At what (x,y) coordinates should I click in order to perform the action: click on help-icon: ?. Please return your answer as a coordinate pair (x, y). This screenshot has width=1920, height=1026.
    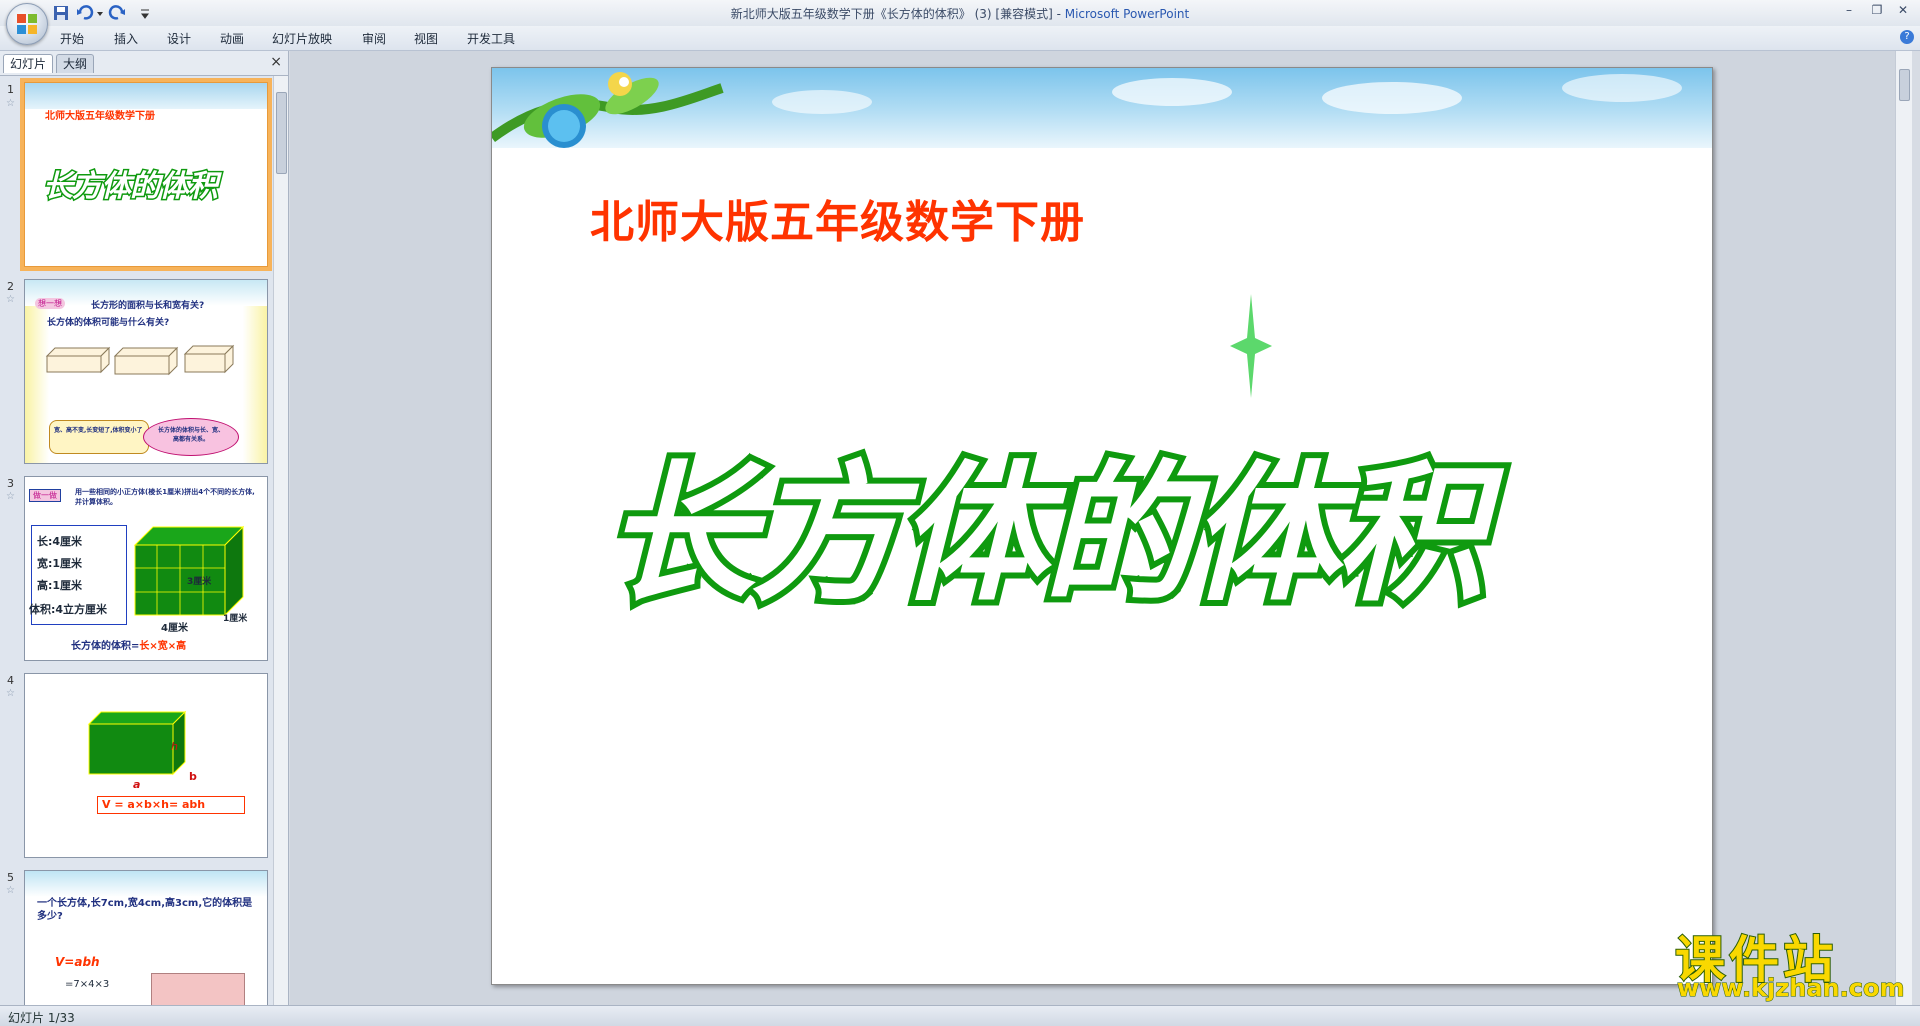
    Looking at the image, I should click on (1907, 37).